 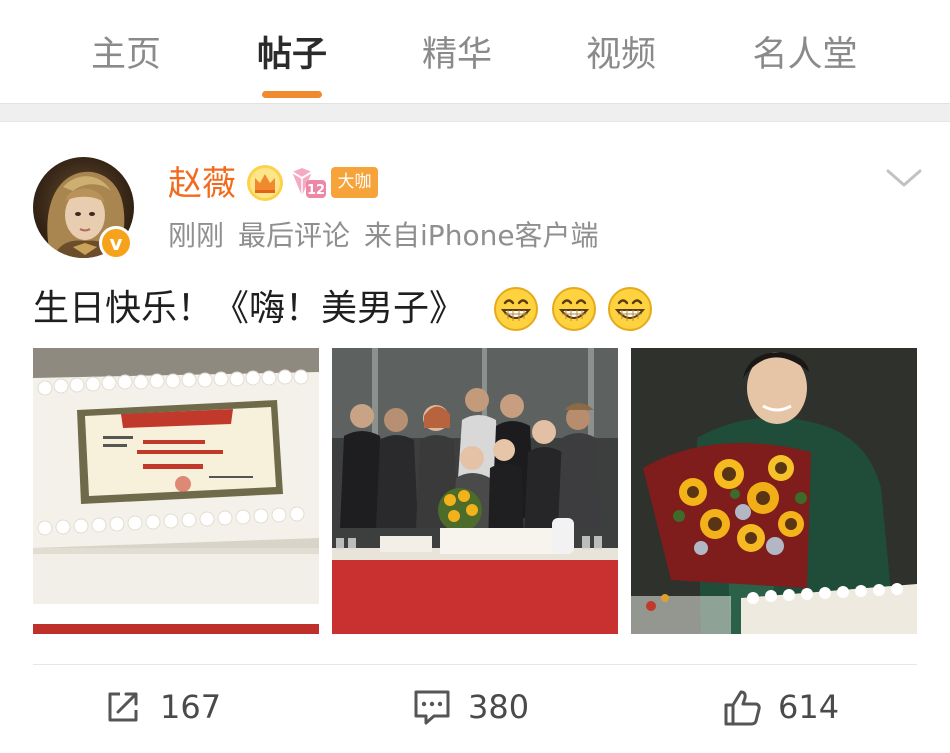 What do you see at coordinates (457, 55) in the screenshot?
I see `tab-highlights: 精华` at bounding box center [457, 55].